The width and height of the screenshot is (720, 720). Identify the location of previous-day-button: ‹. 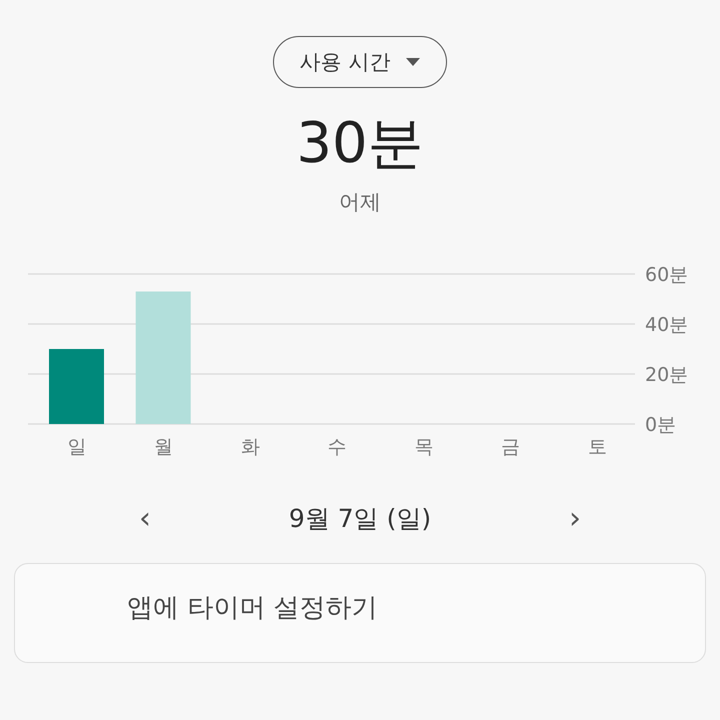
(145, 518).